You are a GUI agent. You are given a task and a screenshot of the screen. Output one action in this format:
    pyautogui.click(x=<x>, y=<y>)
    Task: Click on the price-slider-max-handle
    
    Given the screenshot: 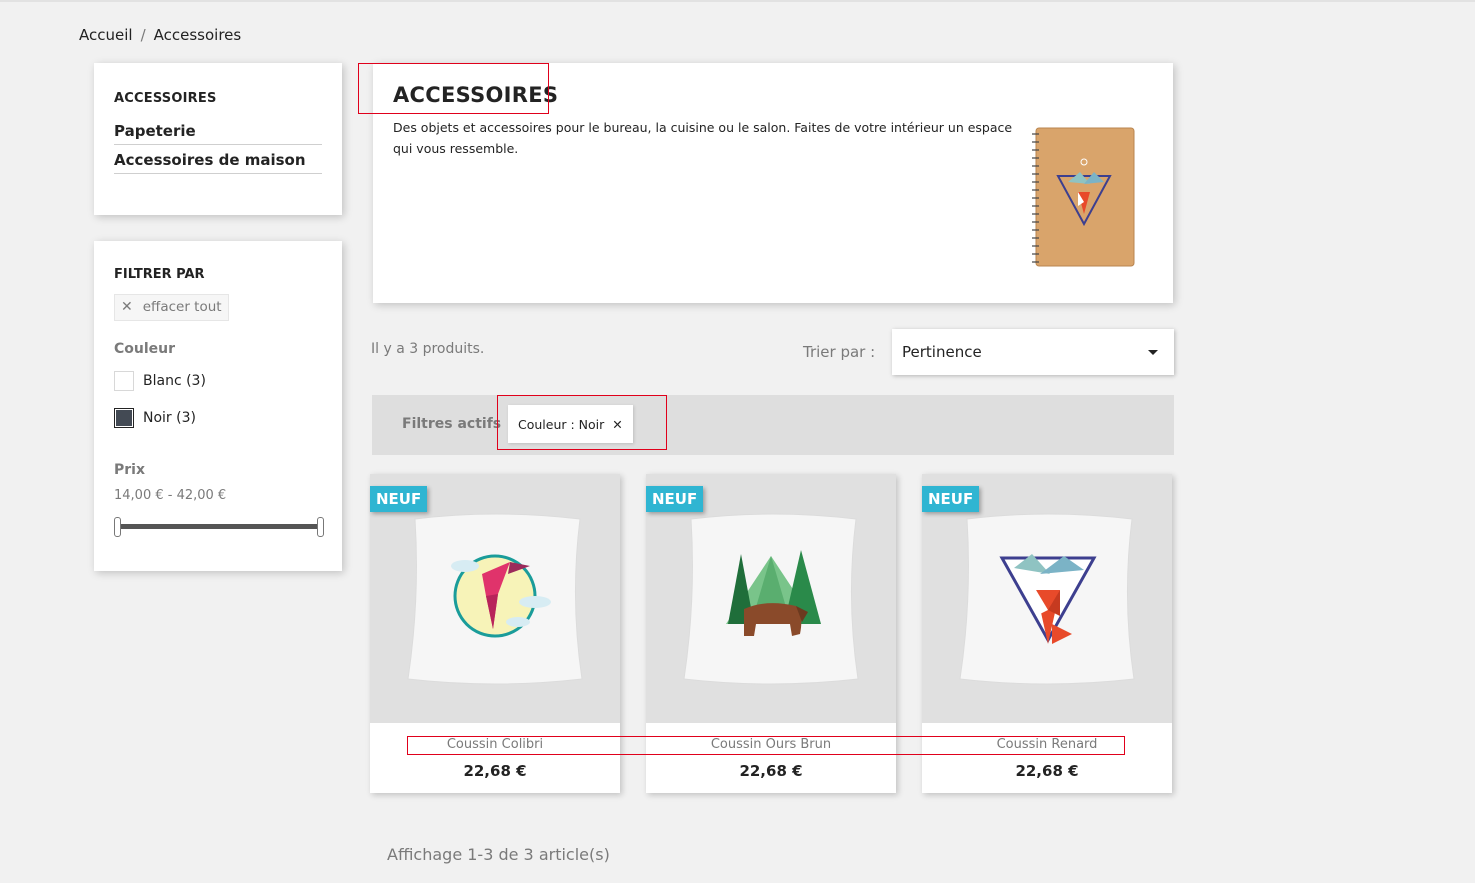 What is the action you would take?
    pyautogui.click(x=320, y=527)
    